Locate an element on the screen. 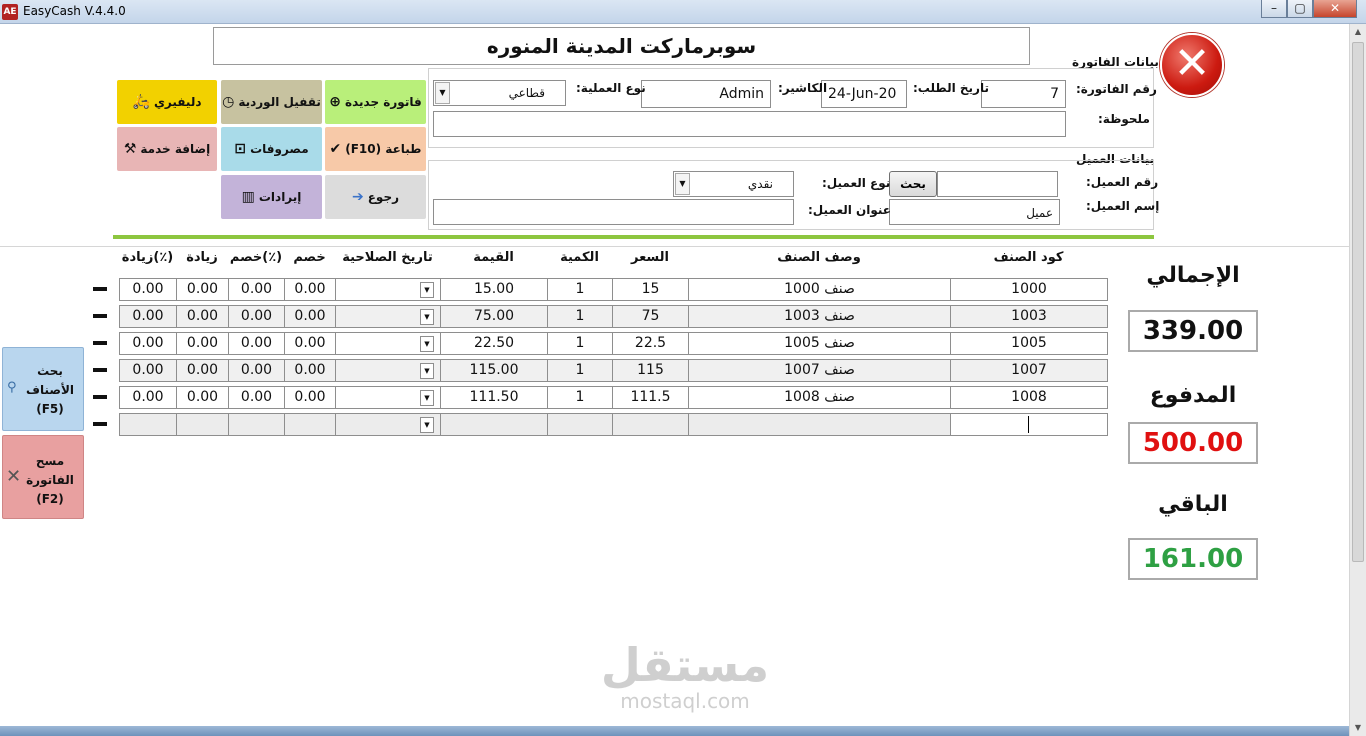 The width and height of the screenshot is (1366, 736). order-date-field: 24-Jun-20 is located at coordinates (864, 94).